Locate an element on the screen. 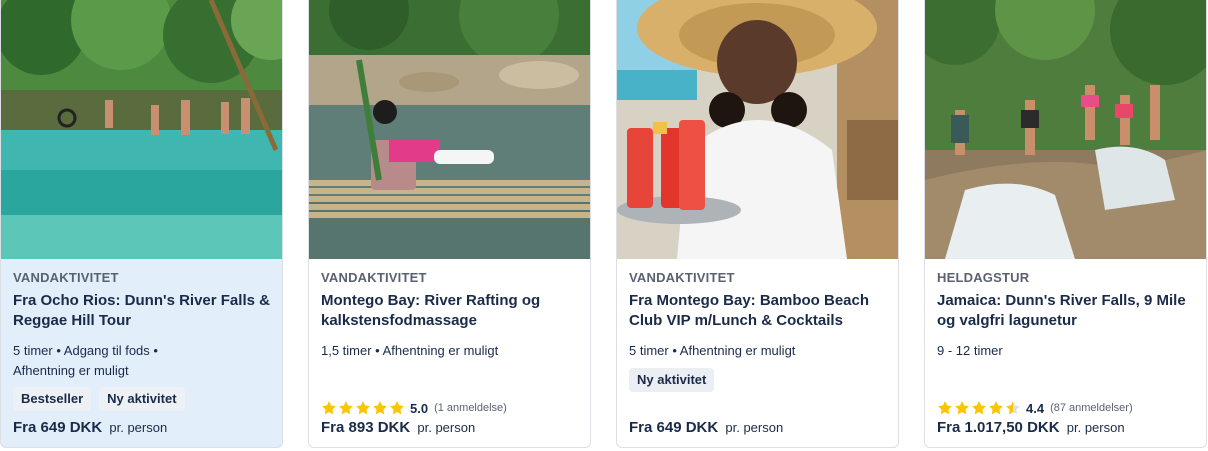 This screenshot has height=451, width=1208. activity-meta: 1,5 timer • Afhentning er muligt is located at coordinates (449, 351).